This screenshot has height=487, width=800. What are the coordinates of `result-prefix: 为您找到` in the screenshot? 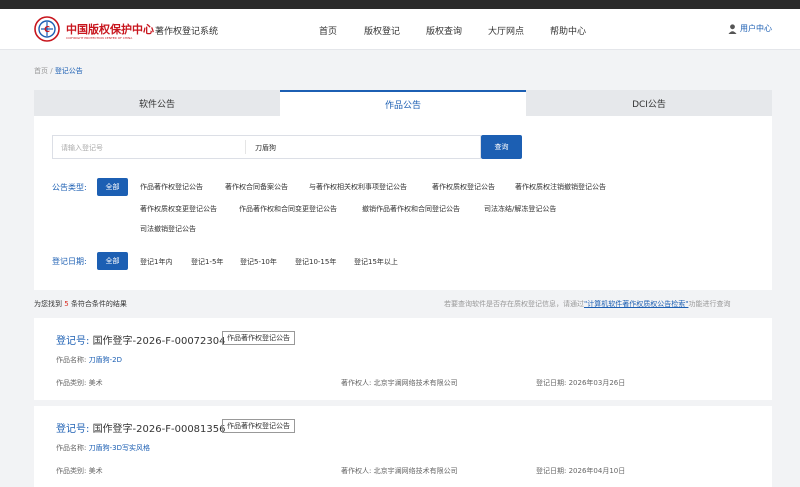 It's located at (48, 304).